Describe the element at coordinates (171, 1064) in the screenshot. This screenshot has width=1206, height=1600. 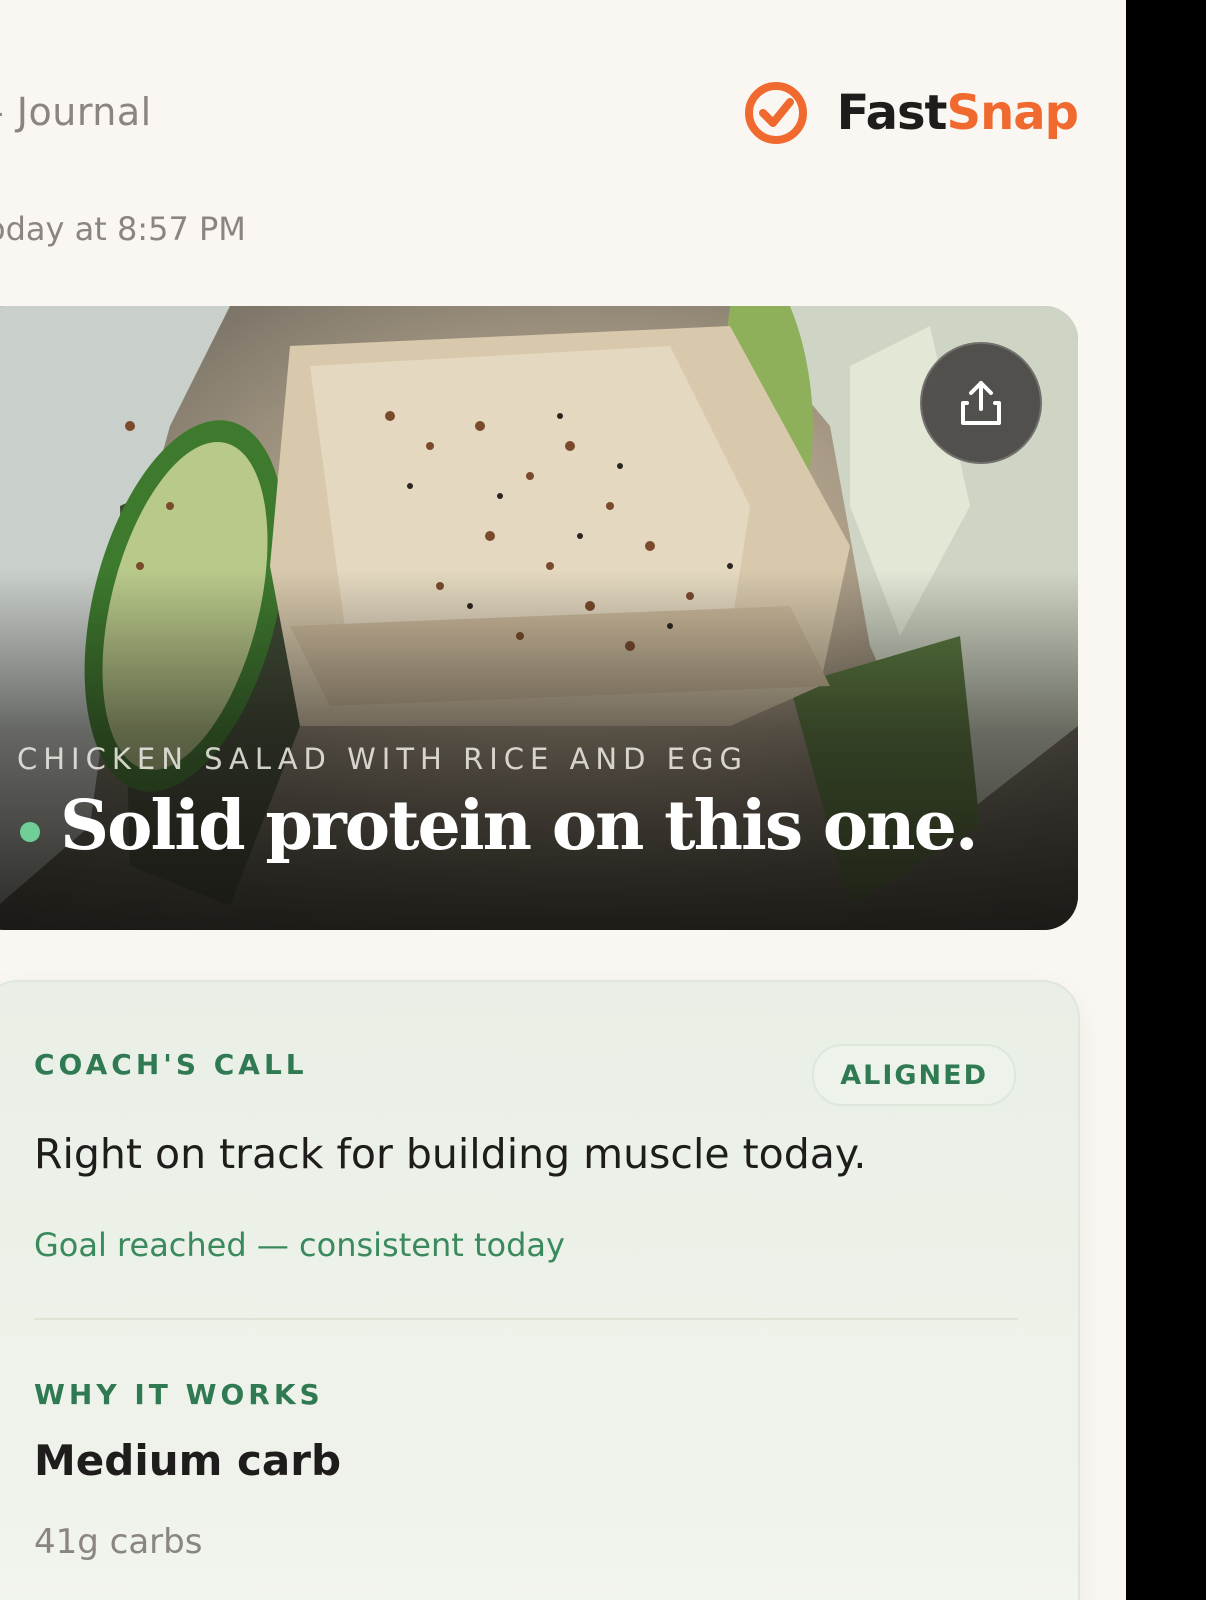
I see `coach-section-label: COACH'S CALL` at that location.